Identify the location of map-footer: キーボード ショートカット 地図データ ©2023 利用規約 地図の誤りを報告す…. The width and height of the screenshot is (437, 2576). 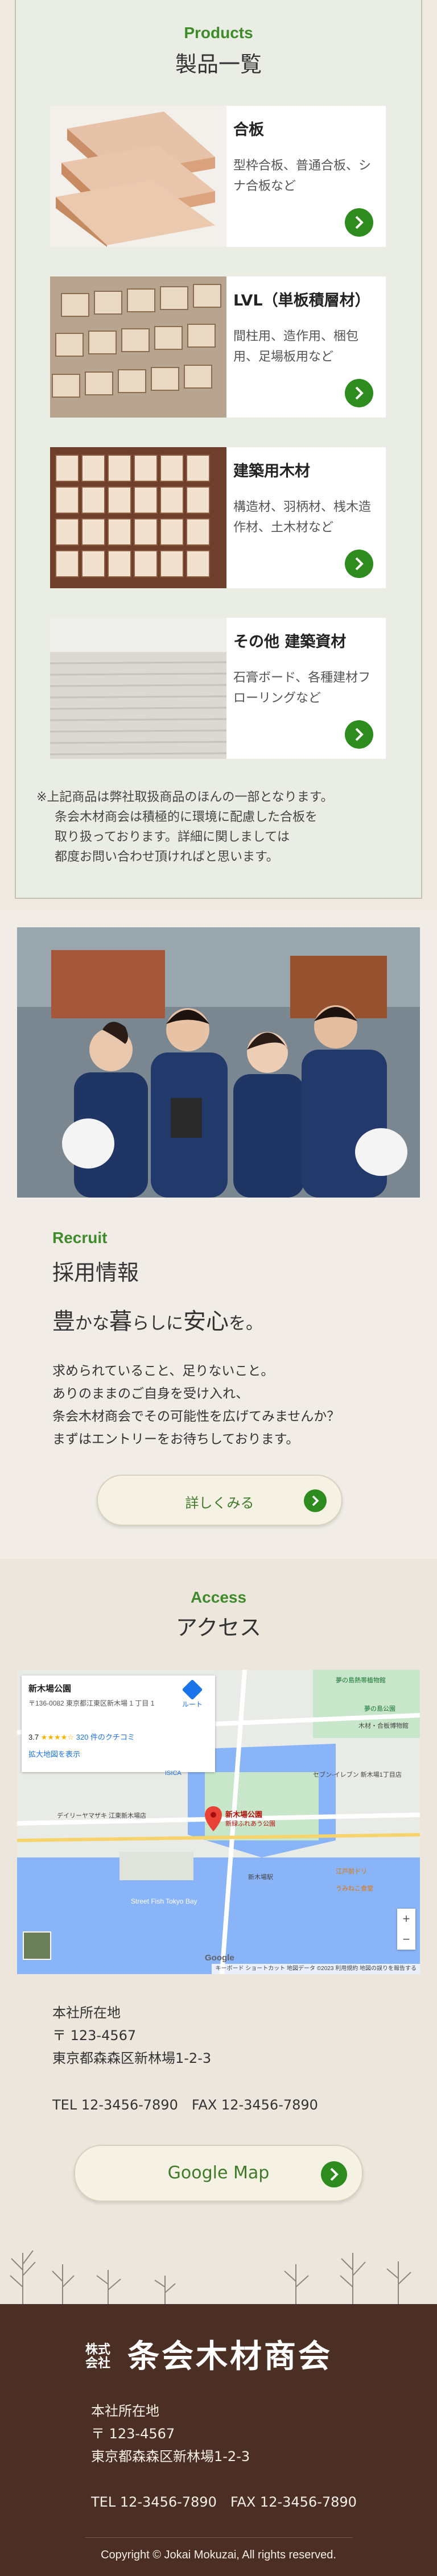
(316, 1969).